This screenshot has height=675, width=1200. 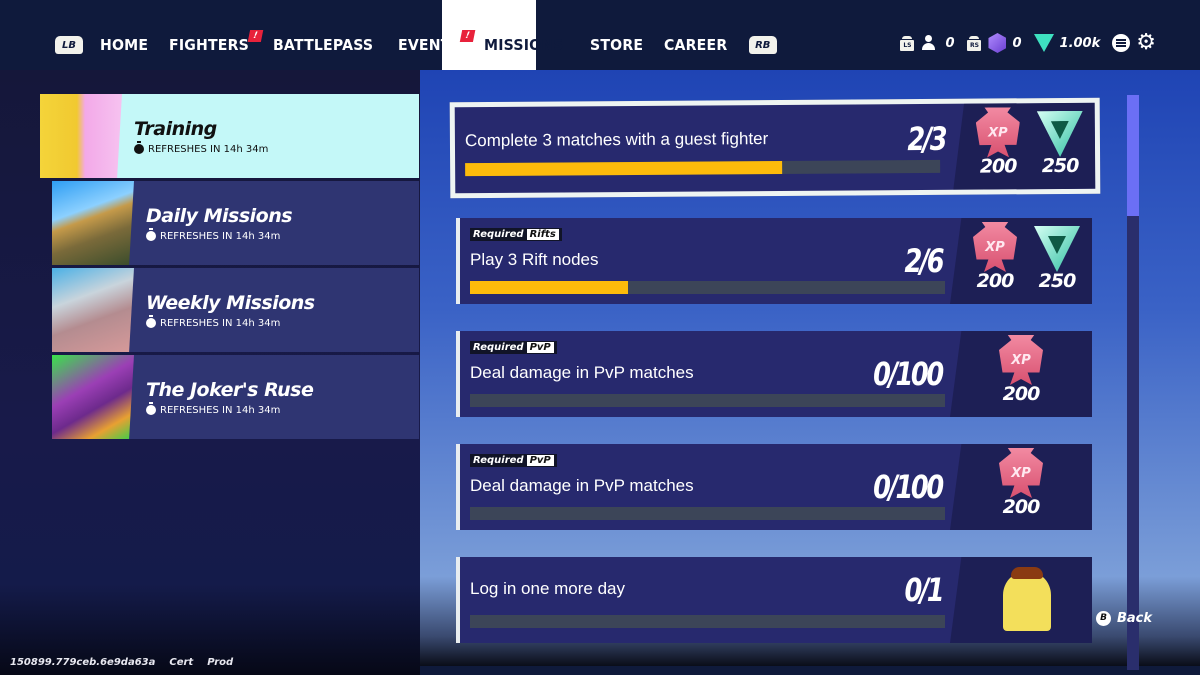 I want to click on mission-description: Deal damage in PvP matches, so click(x=582, y=372).